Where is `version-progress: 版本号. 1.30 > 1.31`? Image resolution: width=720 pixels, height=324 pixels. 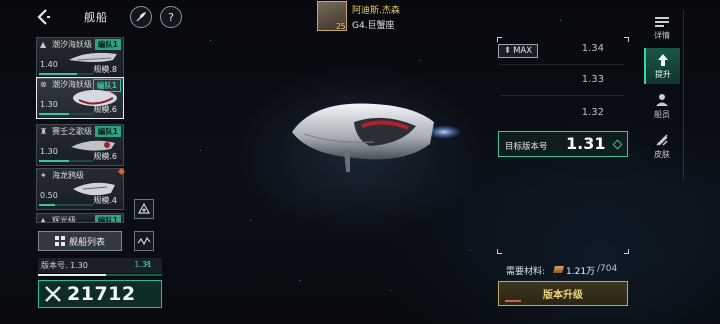 version-progress: 版本号. 1.30 > 1.31 is located at coordinates (100, 267).